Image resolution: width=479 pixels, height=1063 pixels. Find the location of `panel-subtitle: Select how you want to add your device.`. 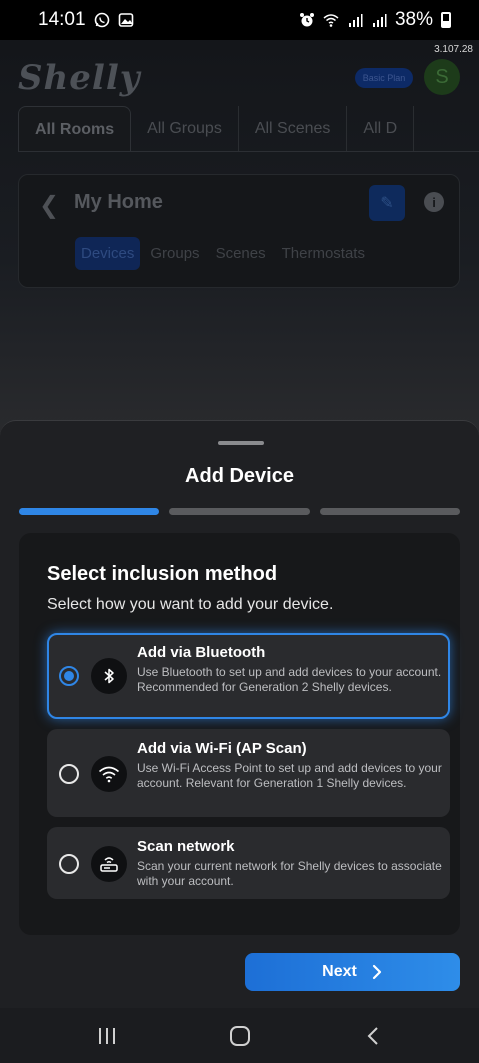

panel-subtitle: Select how you want to add your device. is located at coordinates (190, 604).